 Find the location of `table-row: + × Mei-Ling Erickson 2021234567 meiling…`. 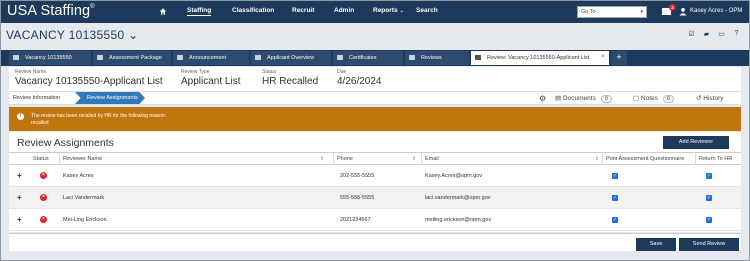

table-row: + × Mei-Ling Erickson 2021234567 meiling… is located at coordinates (375, 220).